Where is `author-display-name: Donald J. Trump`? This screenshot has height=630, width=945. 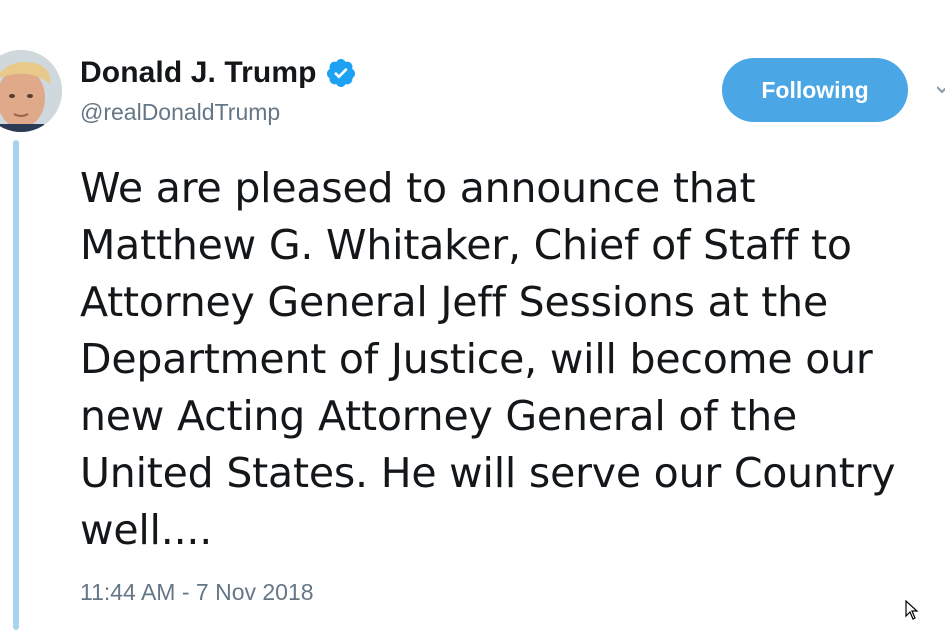 author-display-name: Donald J. Trump is located at coordinates (198, 73).